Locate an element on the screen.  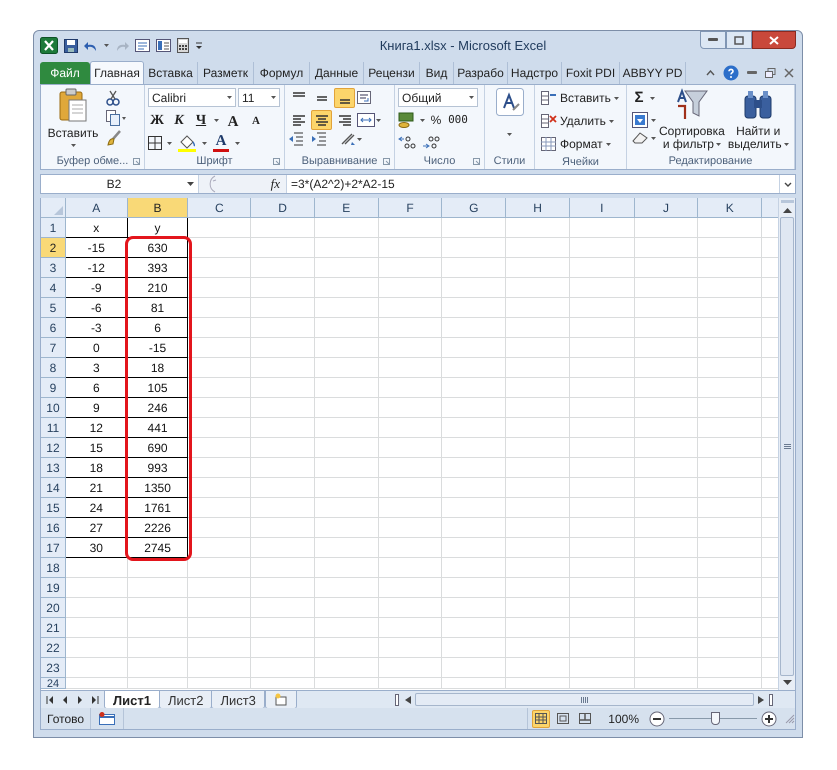
row-header: 19 is located at coordinates (53, 588).